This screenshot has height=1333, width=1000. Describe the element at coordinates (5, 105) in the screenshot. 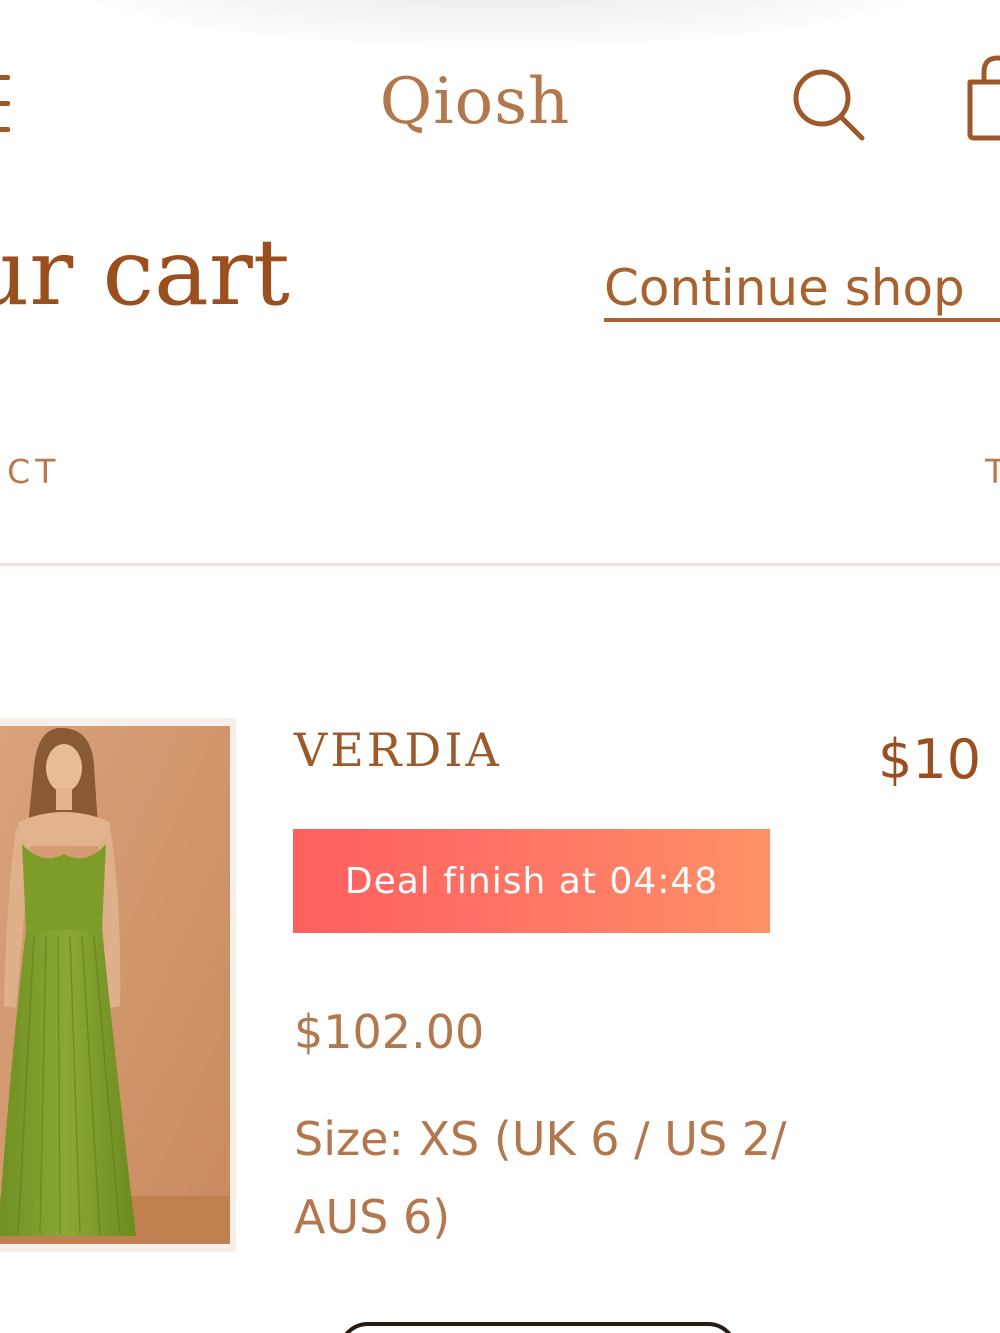

I see `hamburger-menu-icon` at that location.